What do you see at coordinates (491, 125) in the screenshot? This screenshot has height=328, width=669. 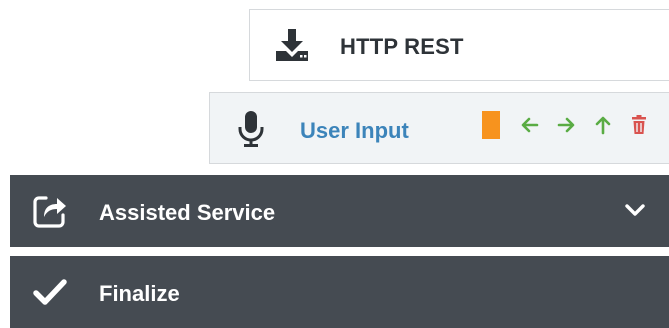 I see `block-color-marker` at bounding box center [491, 125].